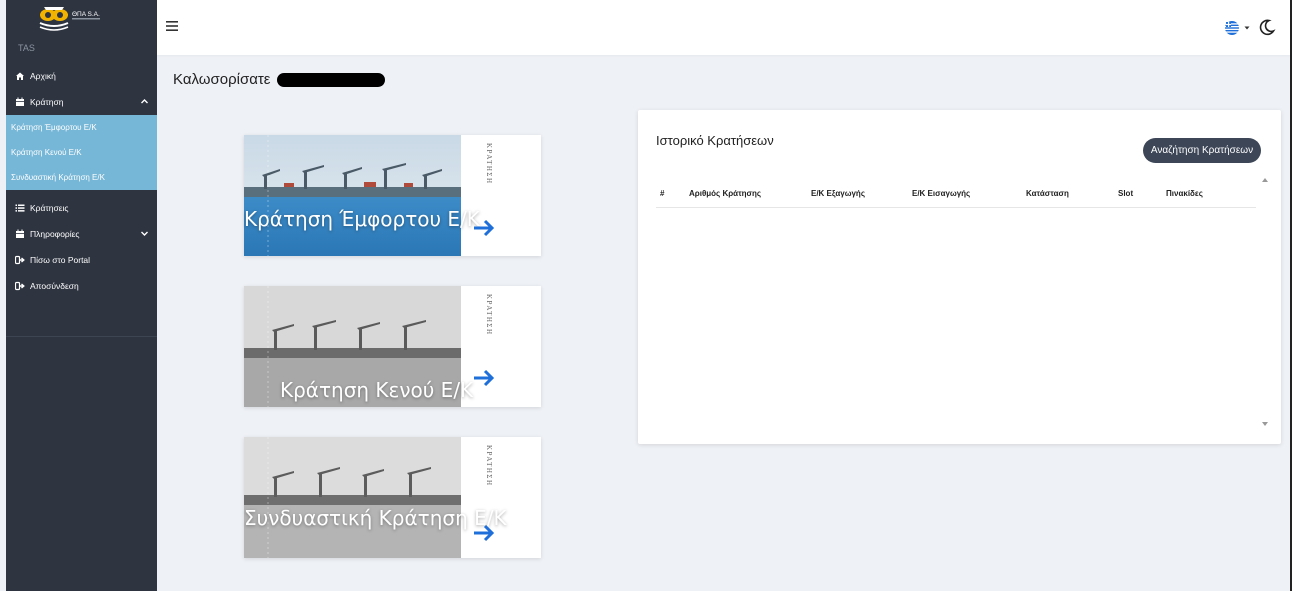 Image resolution: width=1292 pixels, height=591 pixels. Describe the element at coordinates (1267, 27) in the screenshot. I see `moon-icon` at that location.